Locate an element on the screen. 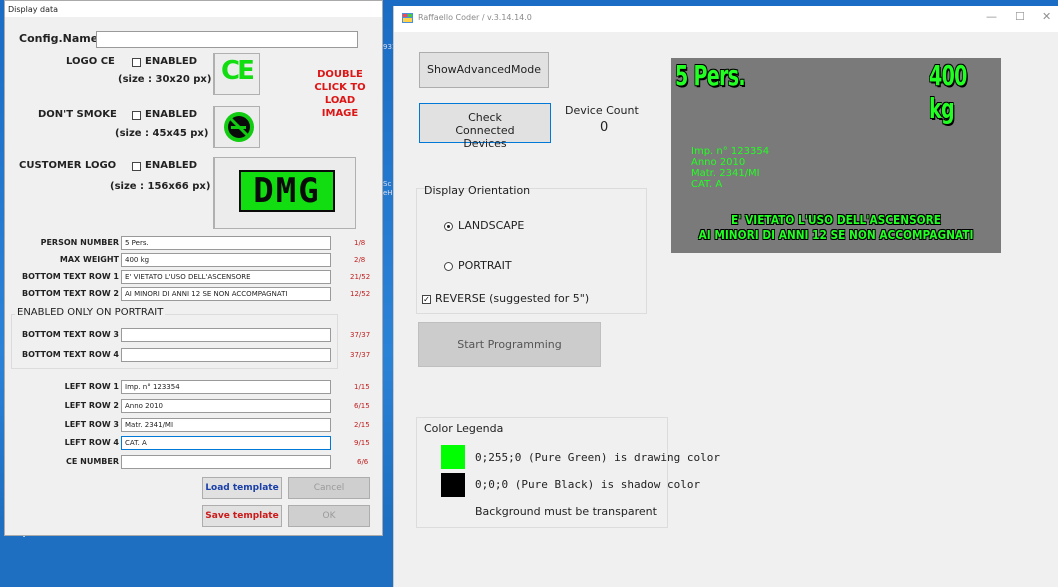 The height and width of the screenshot is (587, 1058). config-name-input is located at coordinates (227, 39).